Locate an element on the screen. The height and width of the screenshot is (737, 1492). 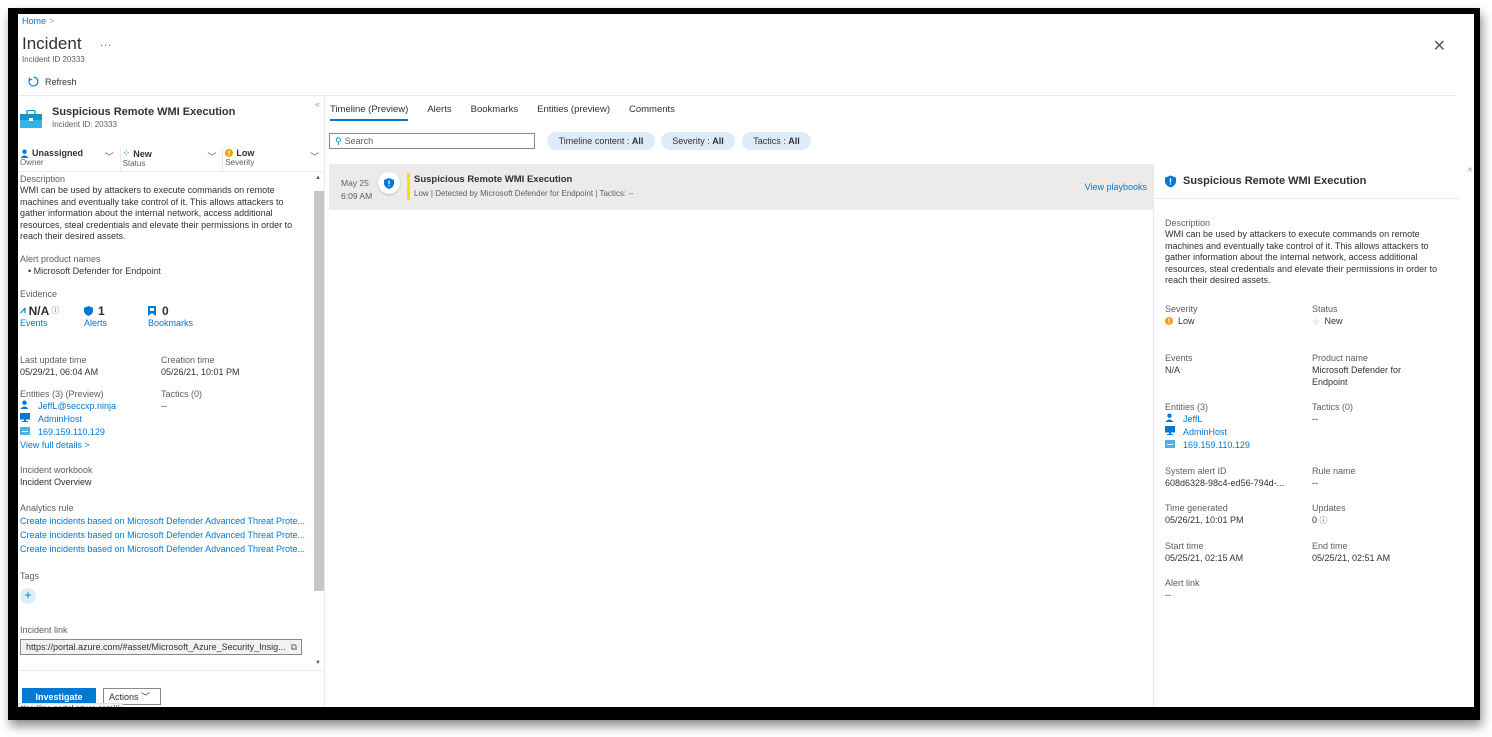
detail-entities-label: Entities (3) is located at coordinates (1187, 406).